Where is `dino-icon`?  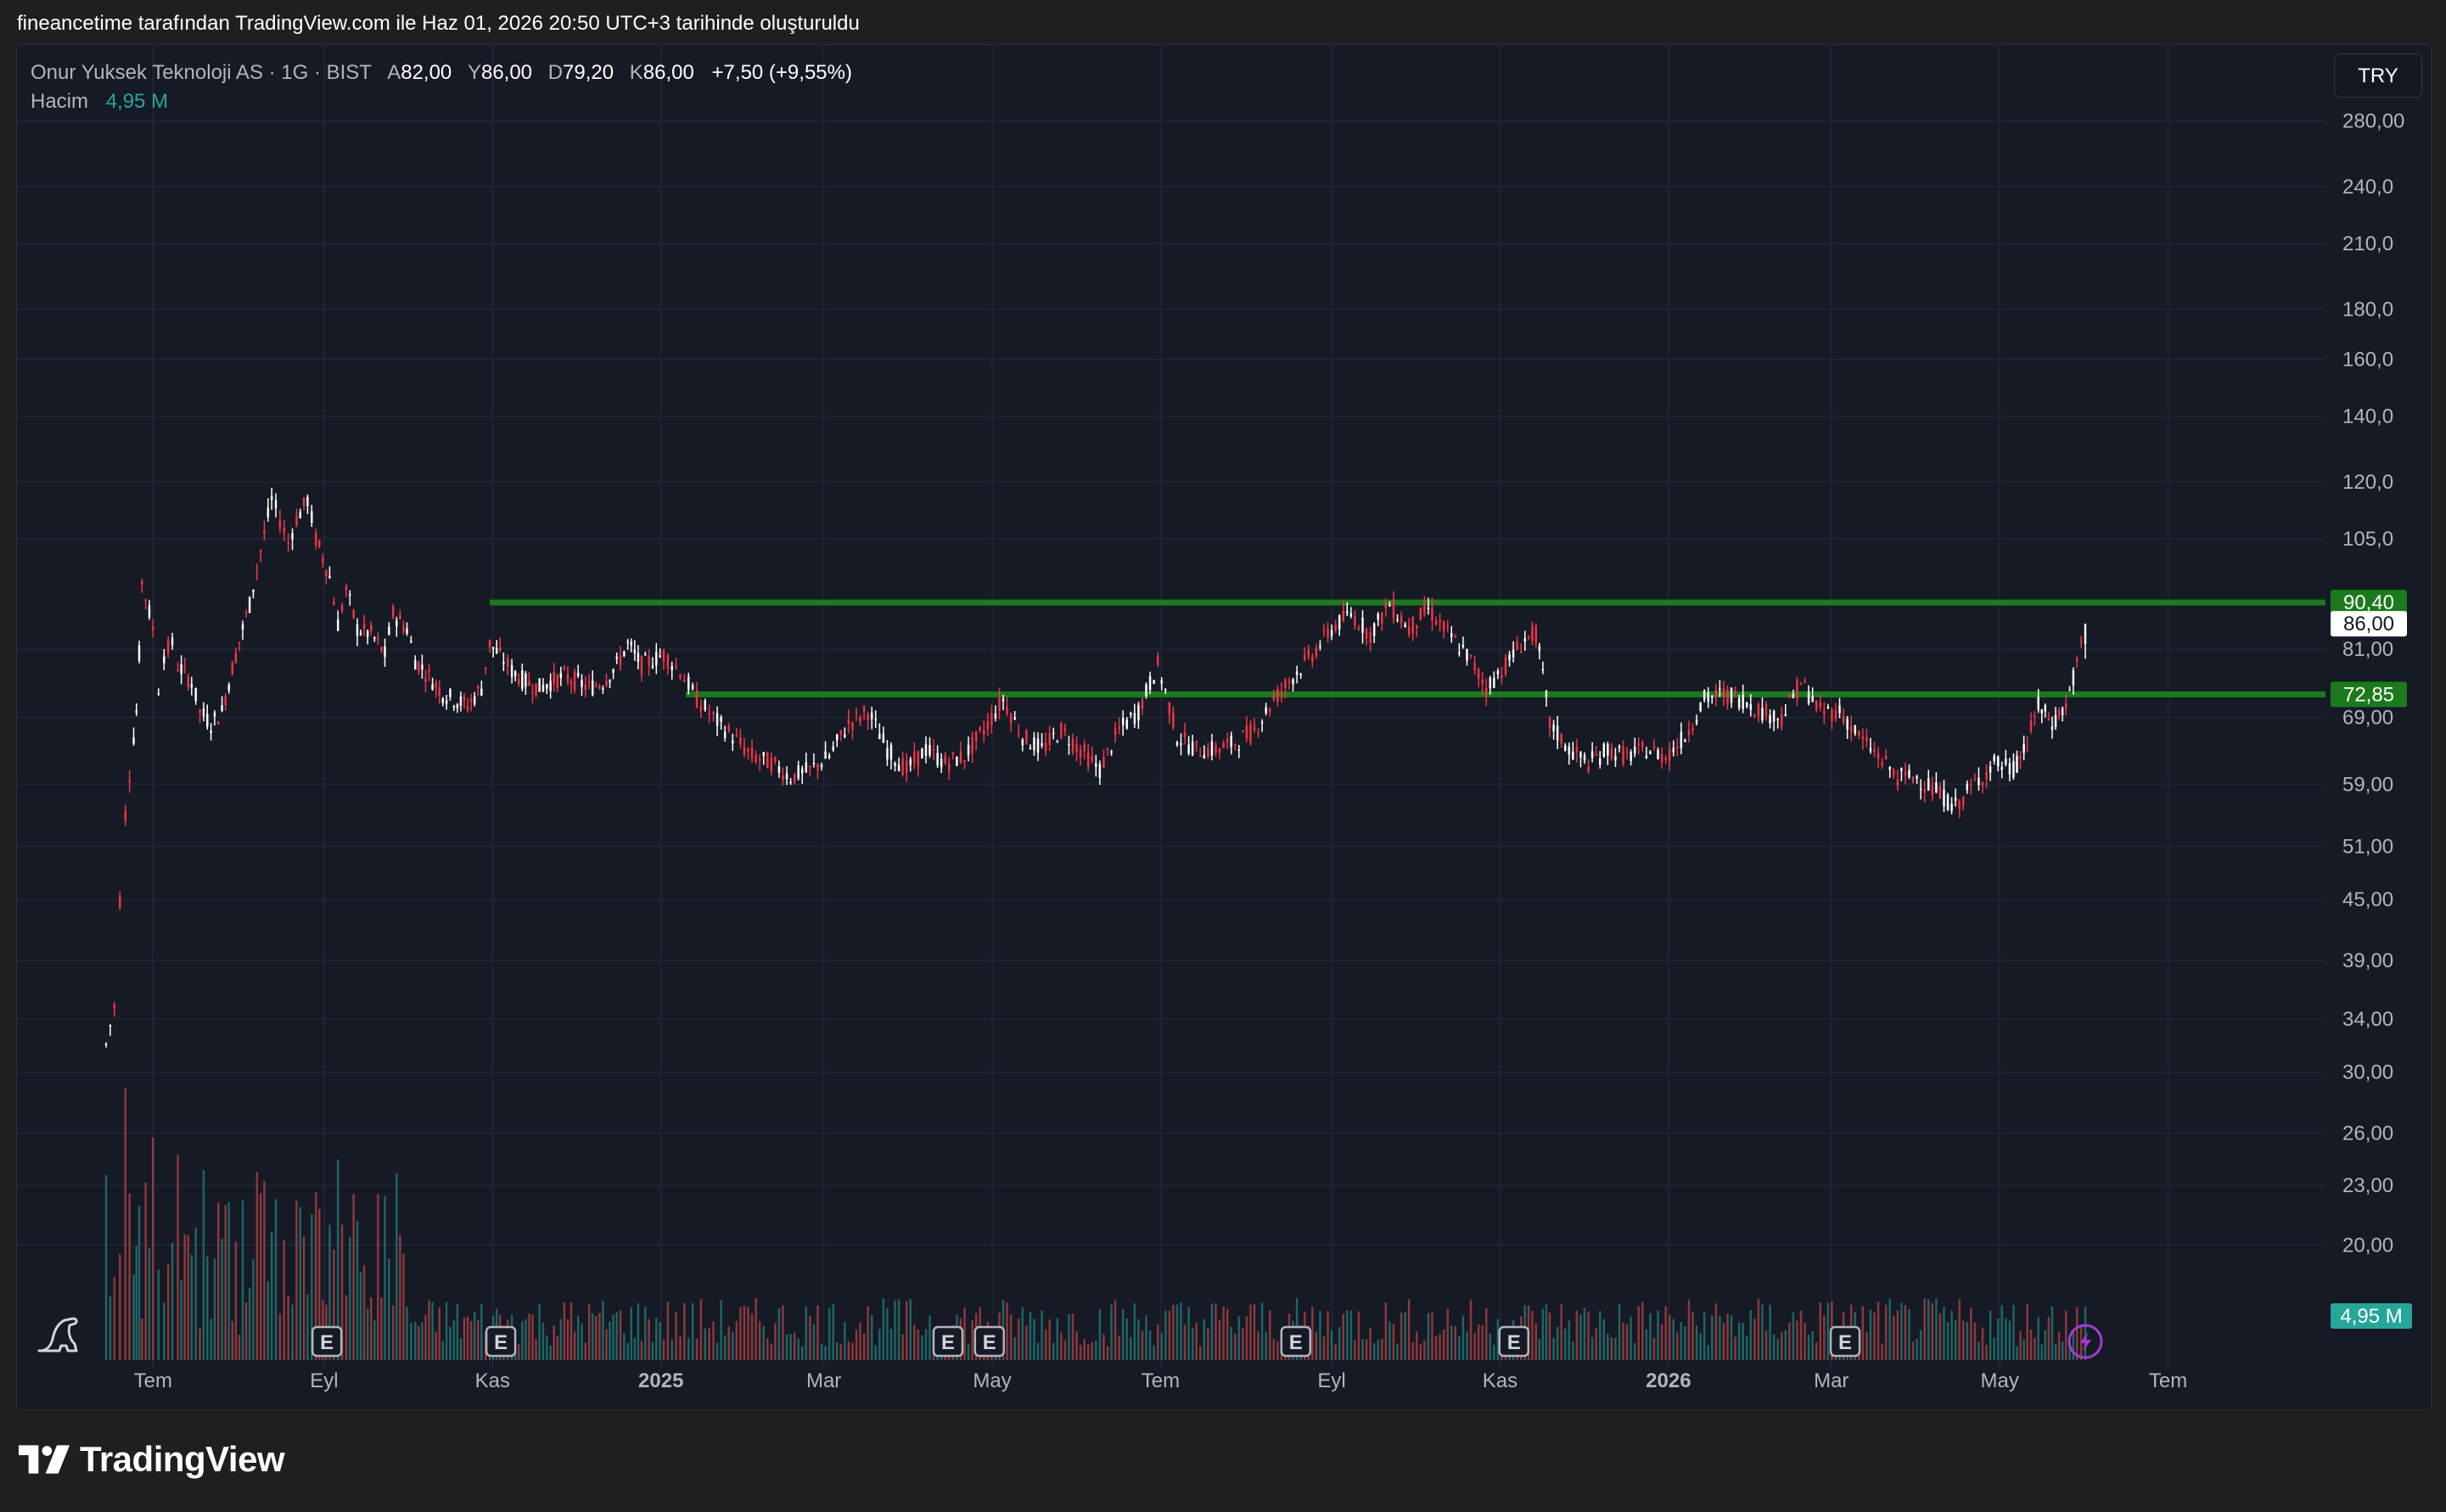 dino-icon is located at coordinates (57, 1335).